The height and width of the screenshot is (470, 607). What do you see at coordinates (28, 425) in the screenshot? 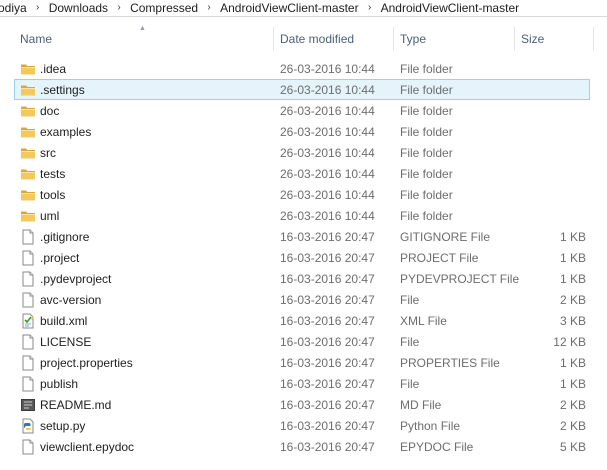
I see `python-file-icon` at bounding box center [28, 425].